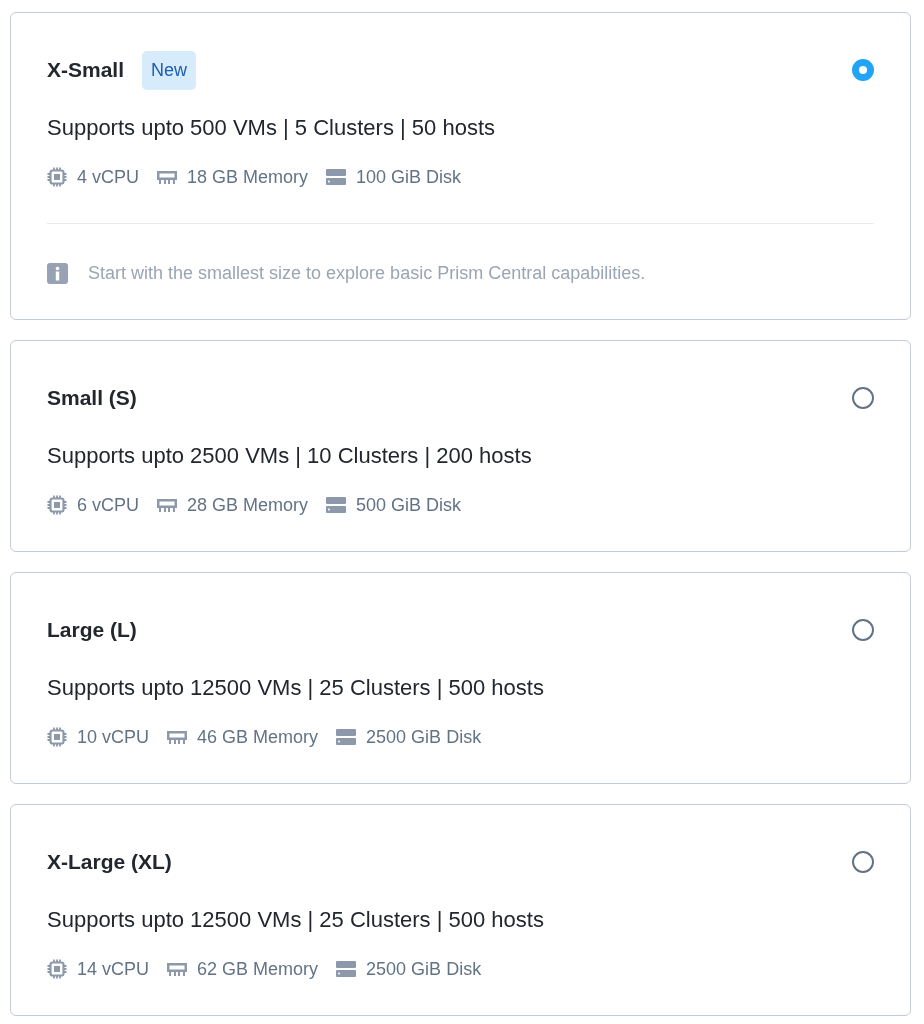 The image size is (924, 1024). I want to click on capacity-text: Supports upto 2500 VMs | 10 Clusters | 200 hosts, so click(290, 456).